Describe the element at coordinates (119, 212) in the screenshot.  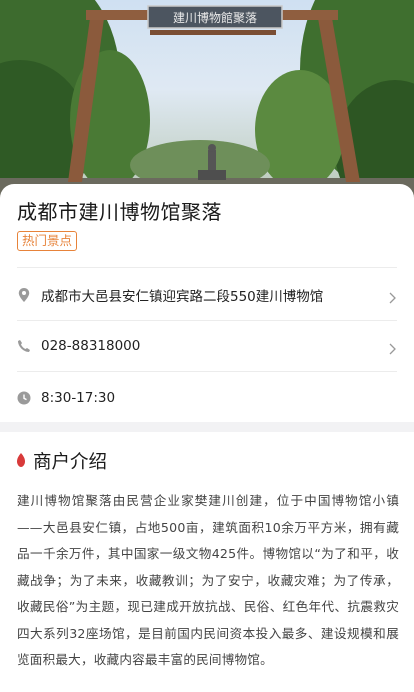
I see `place-title: 成都市建川博物馆聚落` at that location.